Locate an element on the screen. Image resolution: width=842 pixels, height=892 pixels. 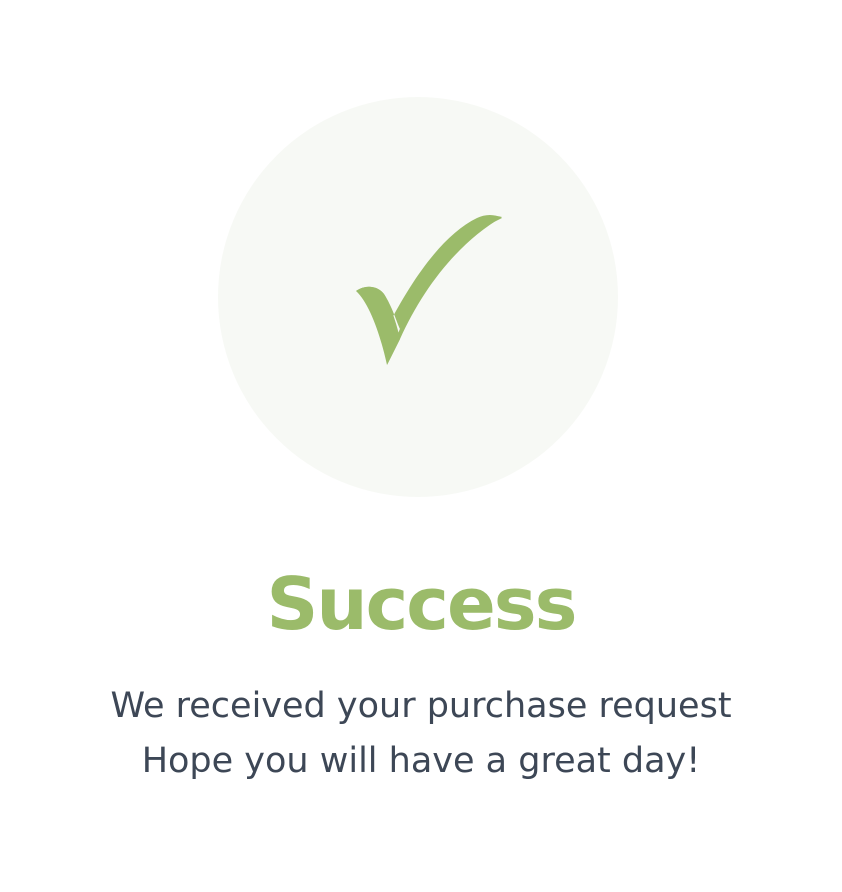
success-message-line-2: Hope you will have a great day! is located at coordinates (421, 761).